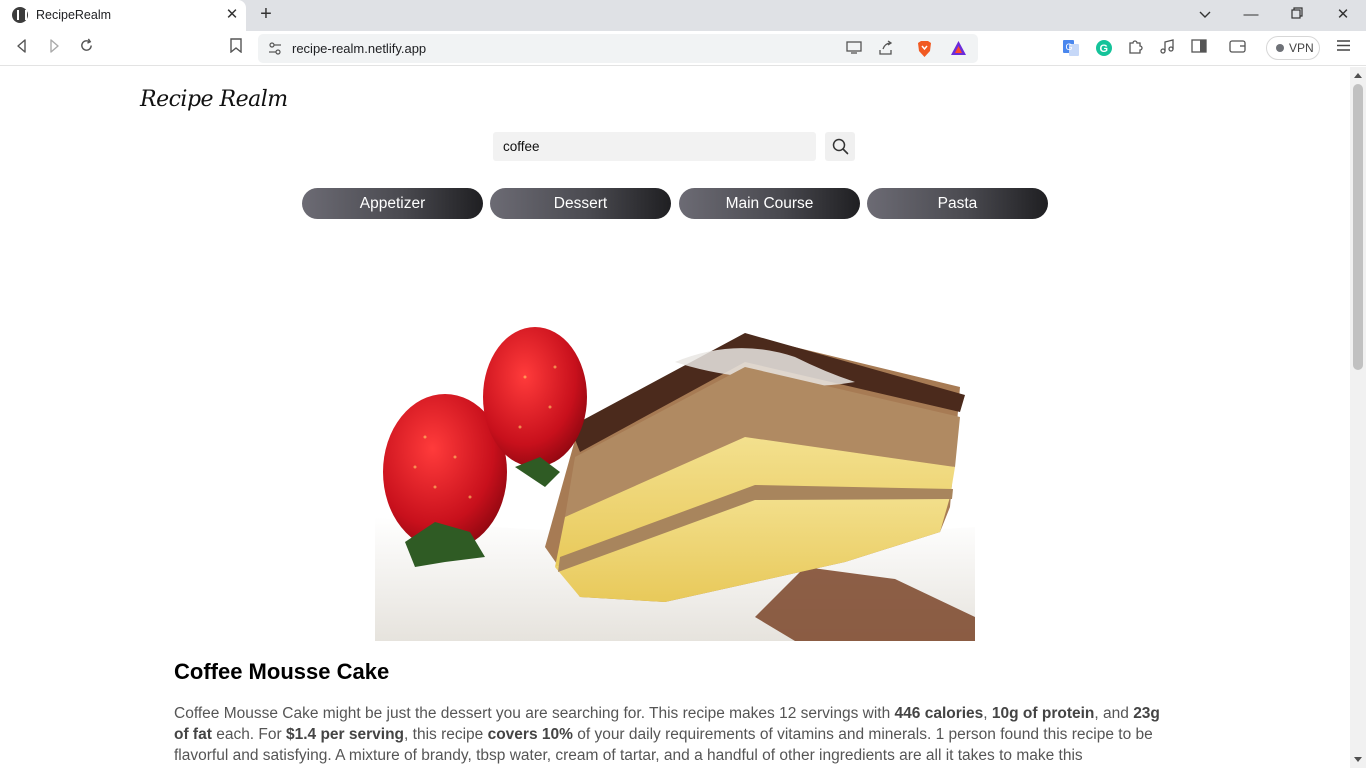 The width and height of the screenshot is (1366, 768). What do you see at coordinates (1136, 48) in the screenshot?
I see `extensions-puzzle-icon` at bounding box center [1136, 48].